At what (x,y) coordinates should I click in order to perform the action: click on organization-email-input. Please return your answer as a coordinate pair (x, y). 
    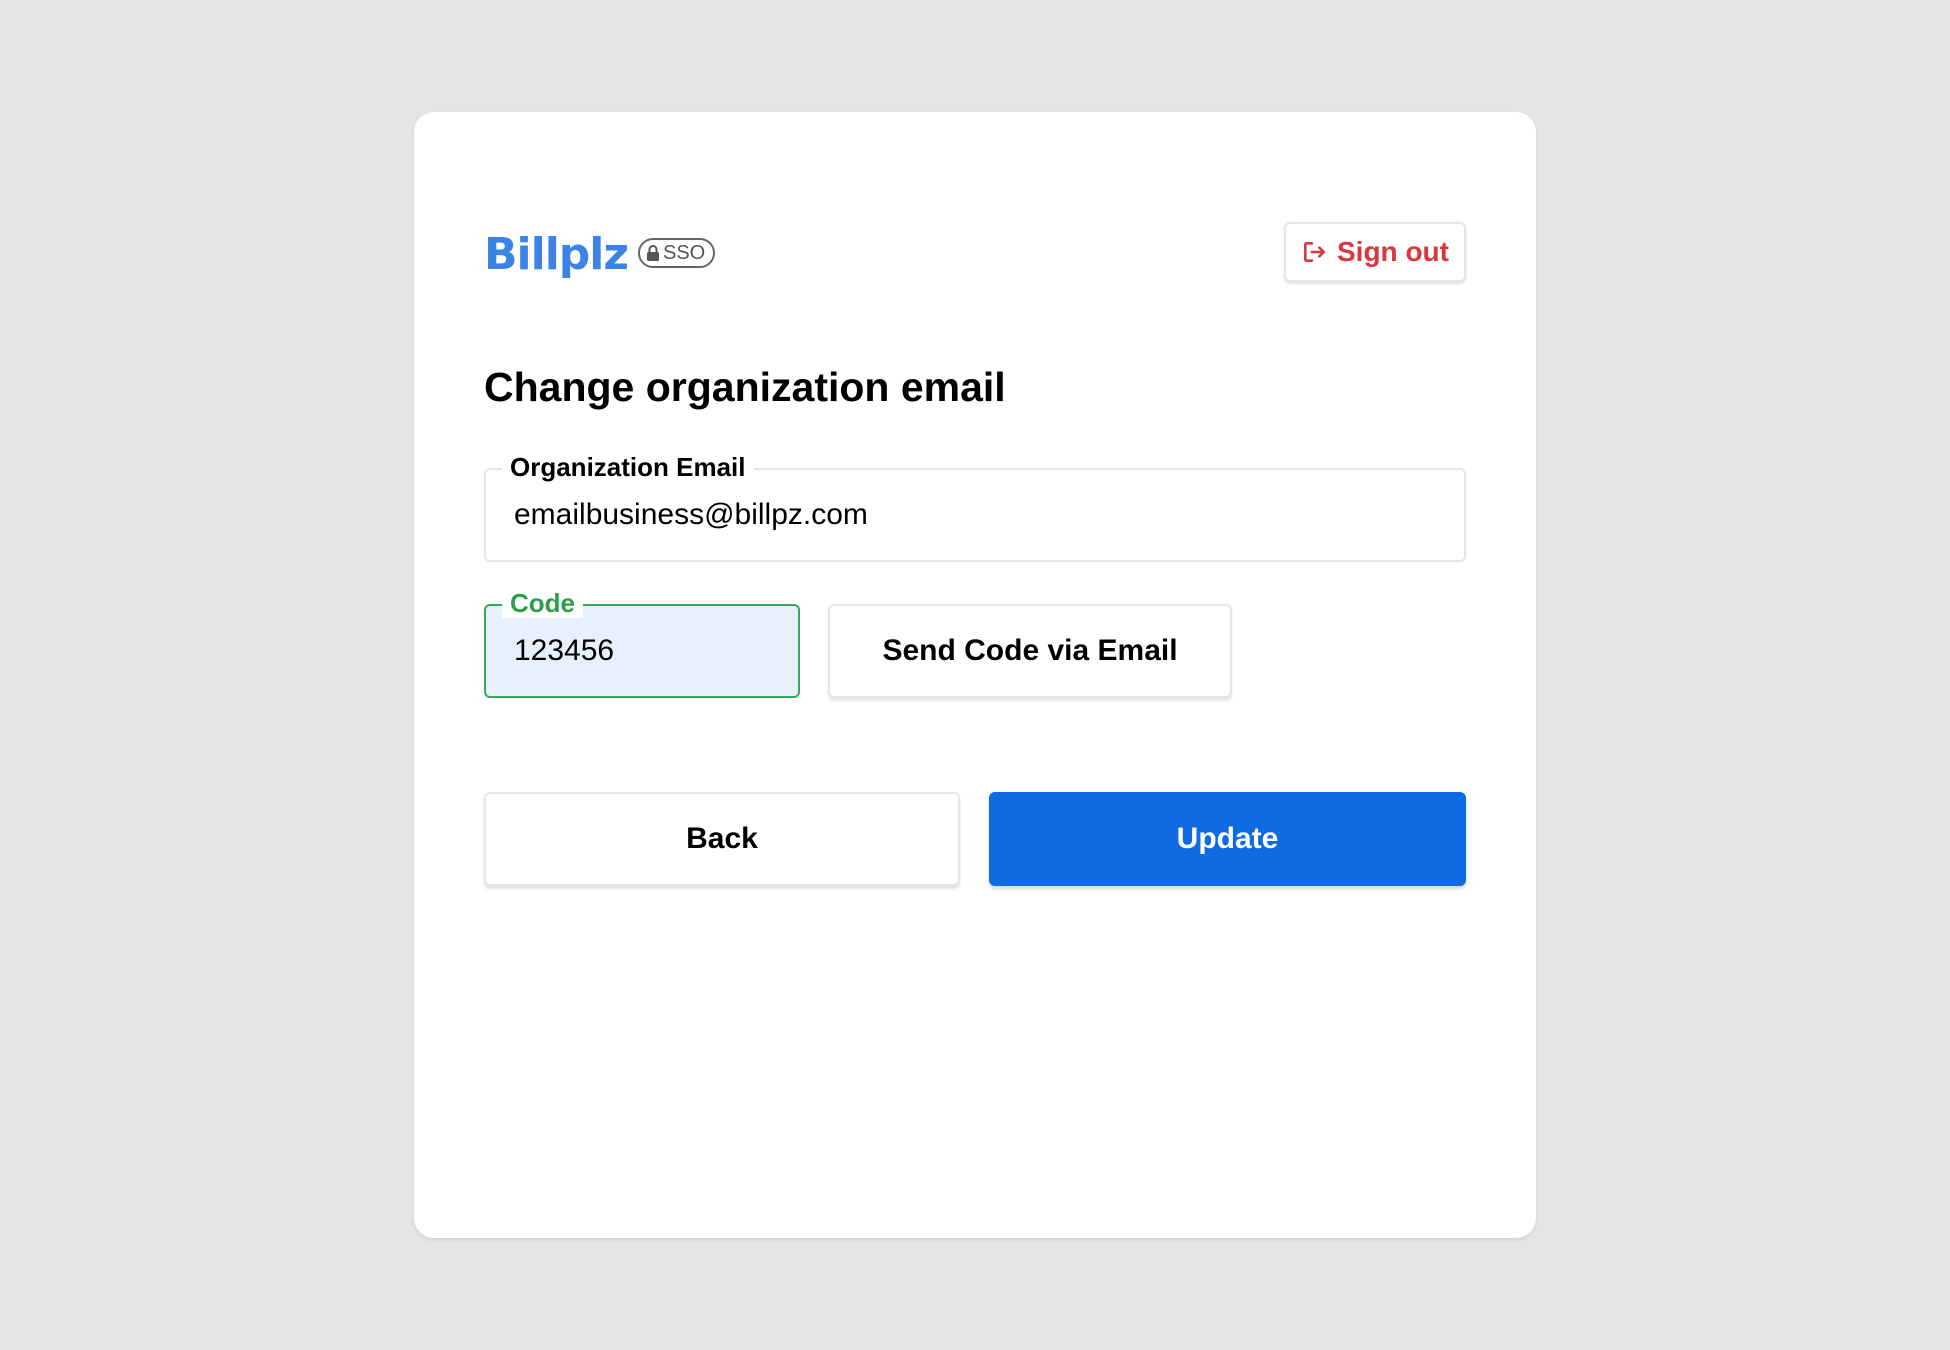
    Looking at the image, I should click on (975, 515).